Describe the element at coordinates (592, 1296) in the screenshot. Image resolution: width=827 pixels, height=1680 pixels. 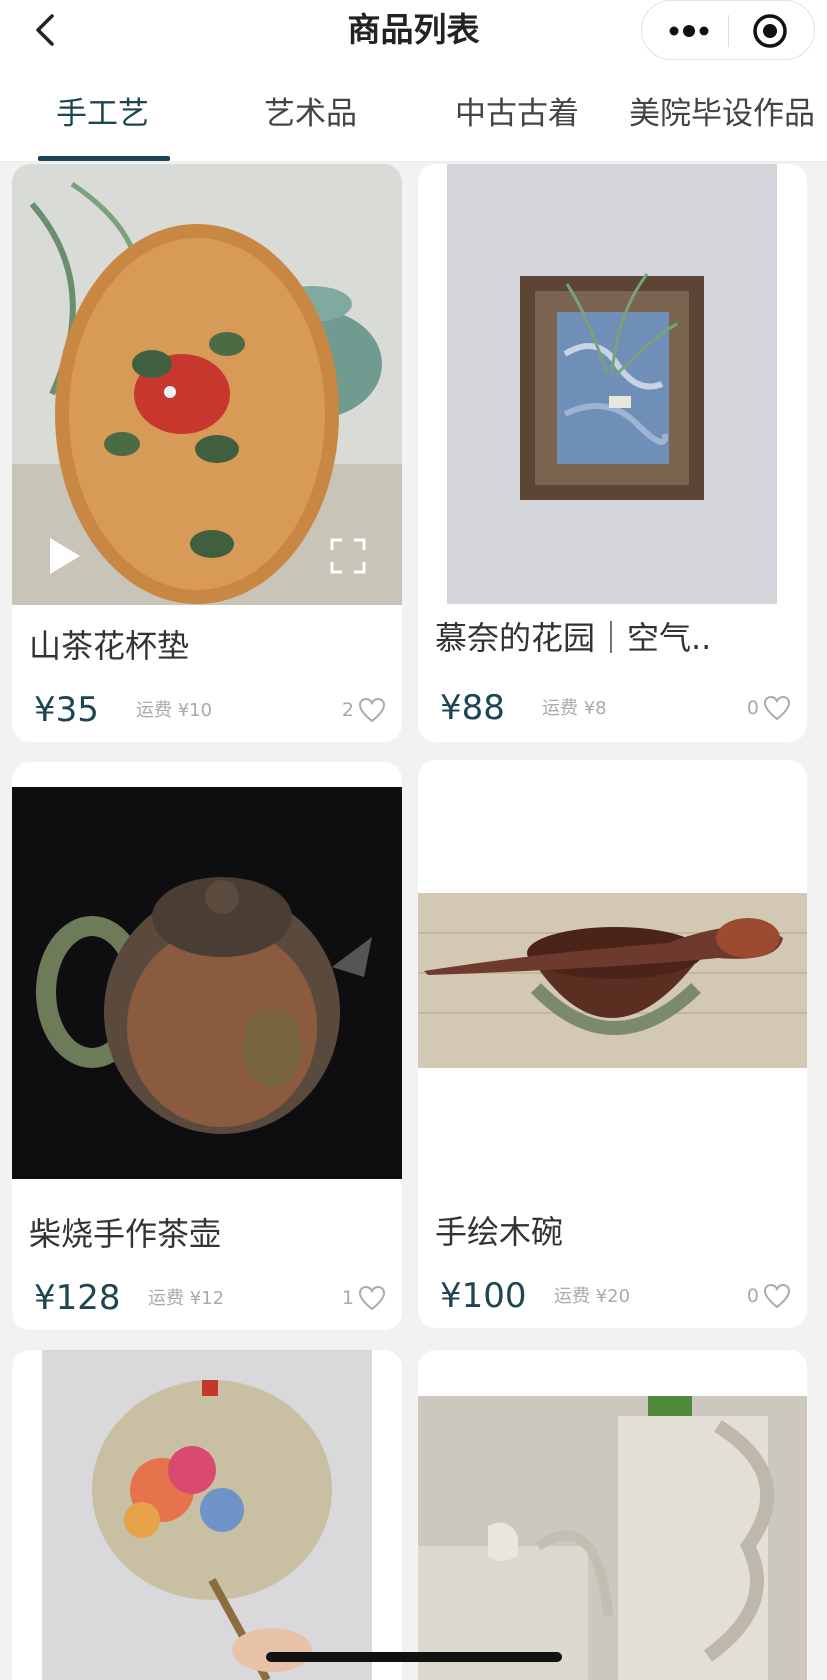
I see `shipping-fee: 运费 ¥20` at that location.